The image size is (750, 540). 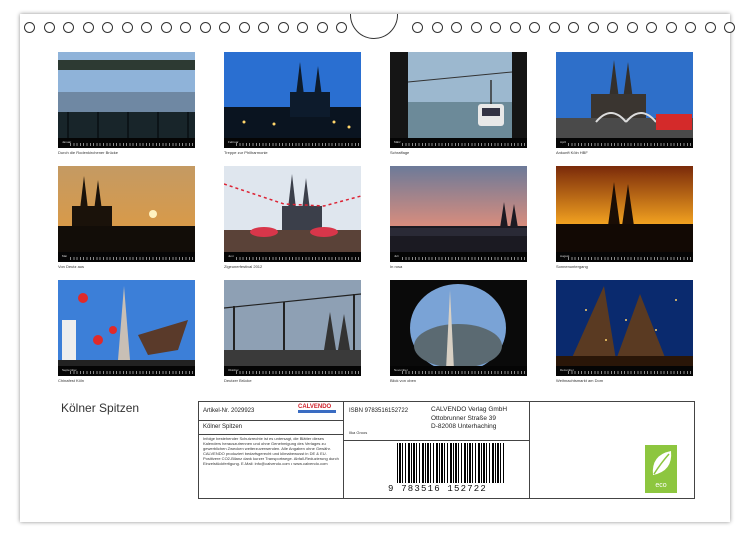 What do you see at coordinates (403, 380) in the screenshot?
I see `photo-caption: Blick von oben` at bounding box center [403, 380].